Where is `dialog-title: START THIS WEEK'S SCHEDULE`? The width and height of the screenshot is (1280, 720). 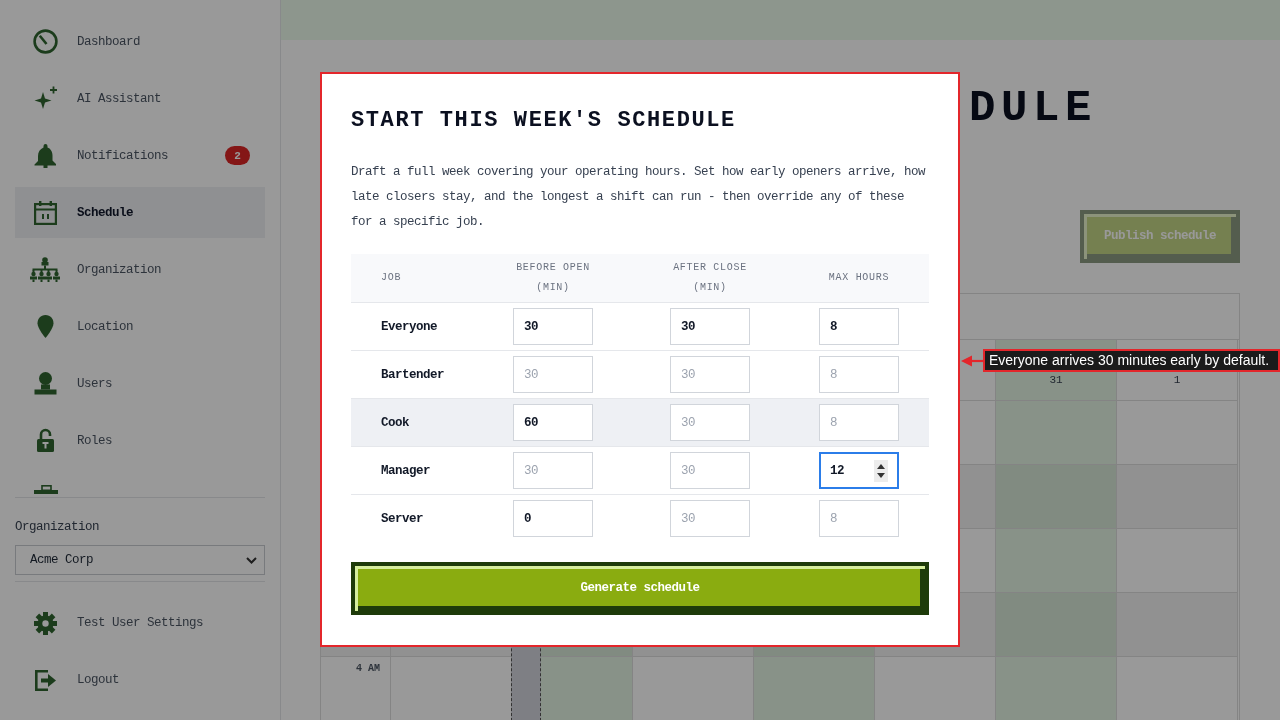
dialog-title: START THIS WEEK'S SCHEDULE is located at coordinates (544, 121).